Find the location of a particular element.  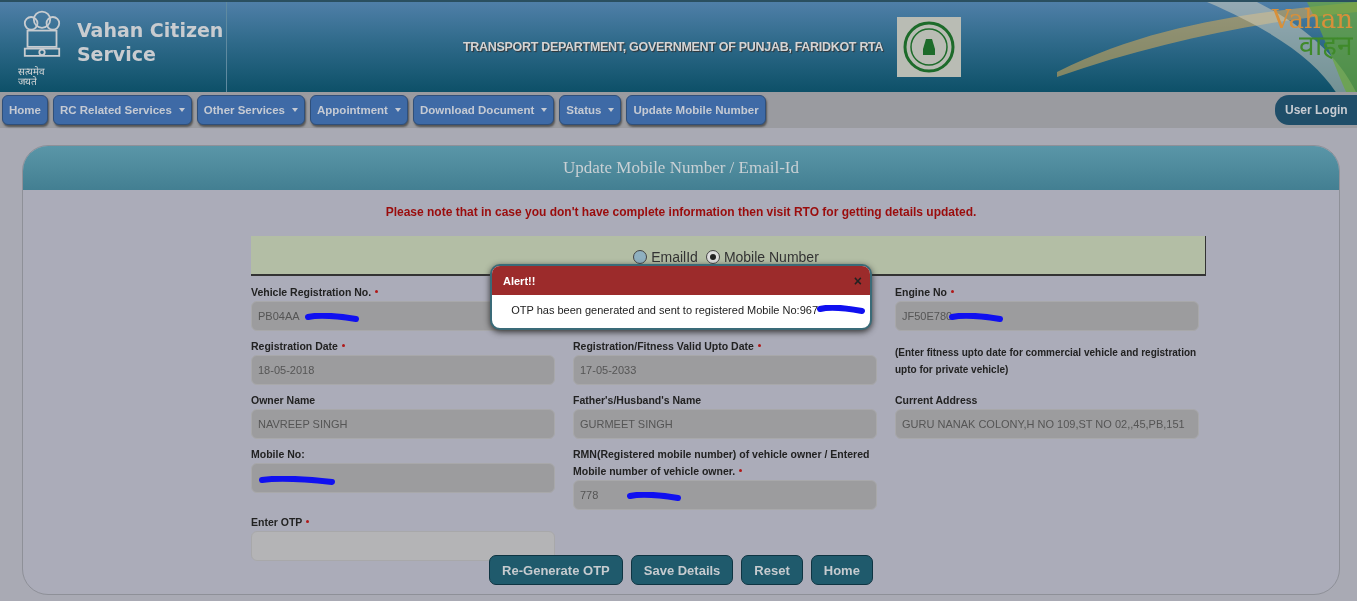

notice-text: Please note that in case you don't have complete information then visit RTO for getting details updated. is located at coordinates (681, 212).